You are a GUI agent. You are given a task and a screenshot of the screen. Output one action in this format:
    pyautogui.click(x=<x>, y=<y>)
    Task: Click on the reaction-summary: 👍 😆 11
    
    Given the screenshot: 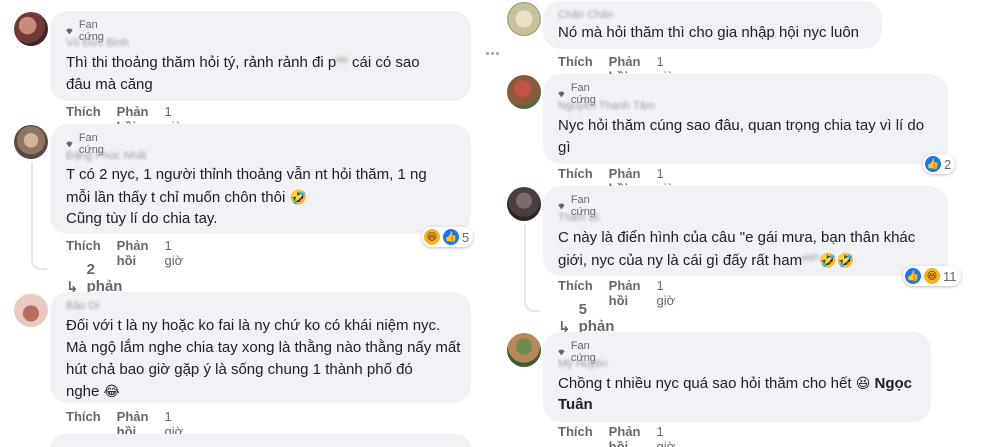 What is the action you would take?
    pyautogui.click(x=932, y=276)
    